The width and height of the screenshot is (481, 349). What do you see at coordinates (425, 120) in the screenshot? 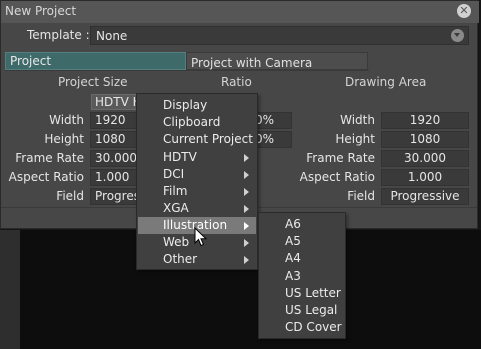
I see `drawing-width-input: 1920` at bounding box center [425, 120].